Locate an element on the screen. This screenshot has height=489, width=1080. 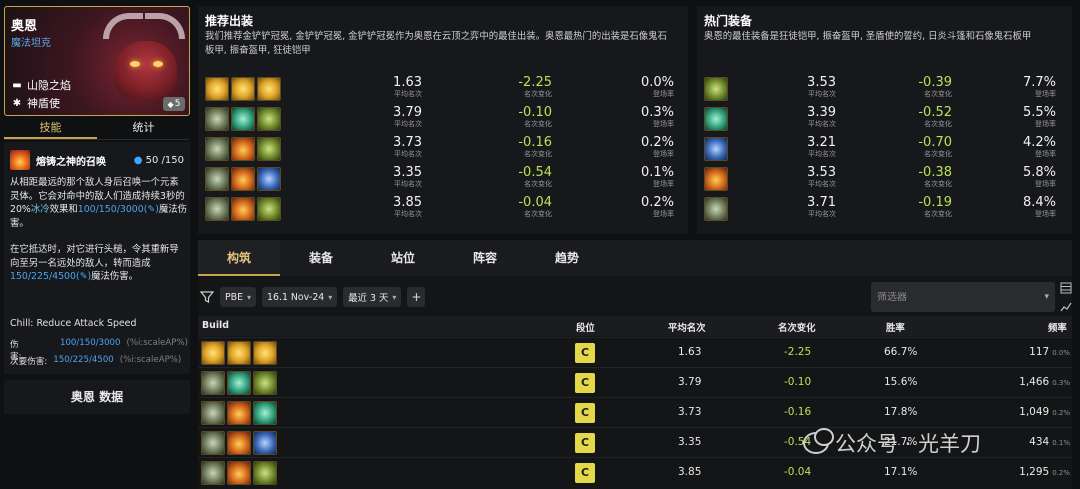
stat-value: 5.8% is located at coordinates (1039, 172).